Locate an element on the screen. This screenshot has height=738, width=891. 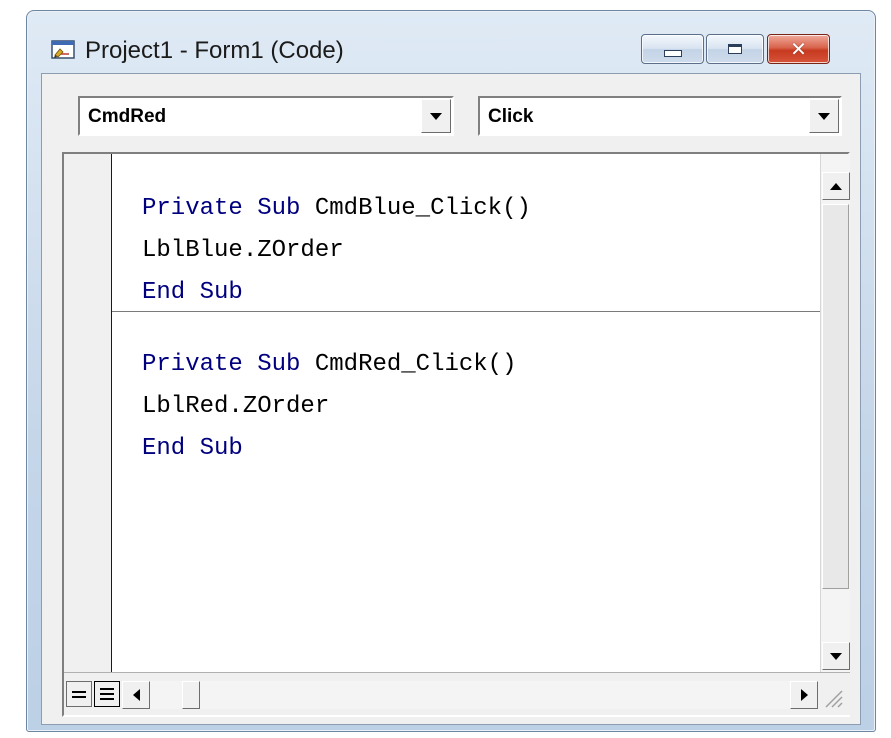
procedure-signature: CmdRed_Click() is located at coordinates (408, 364).